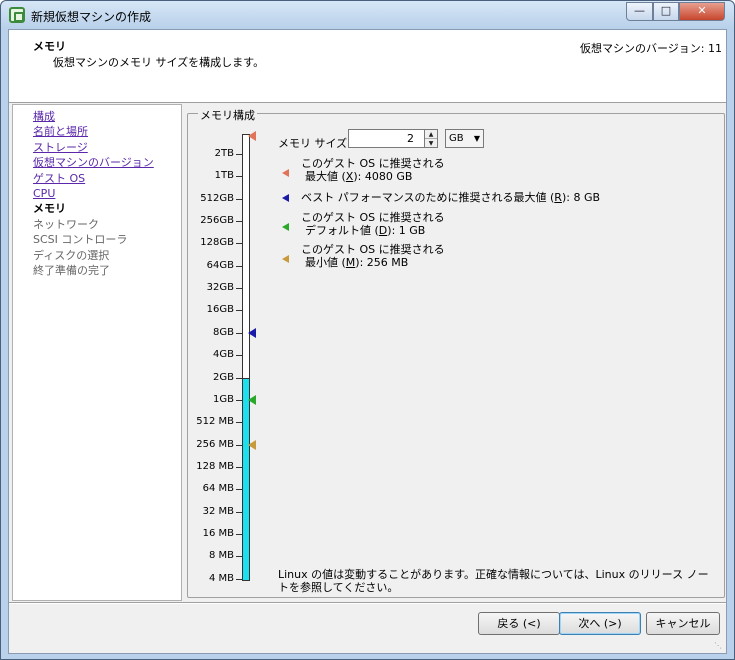 The image size is (735, 660). I want to click on nav-step-item: SCSI コントローラ, so click(80, 240).